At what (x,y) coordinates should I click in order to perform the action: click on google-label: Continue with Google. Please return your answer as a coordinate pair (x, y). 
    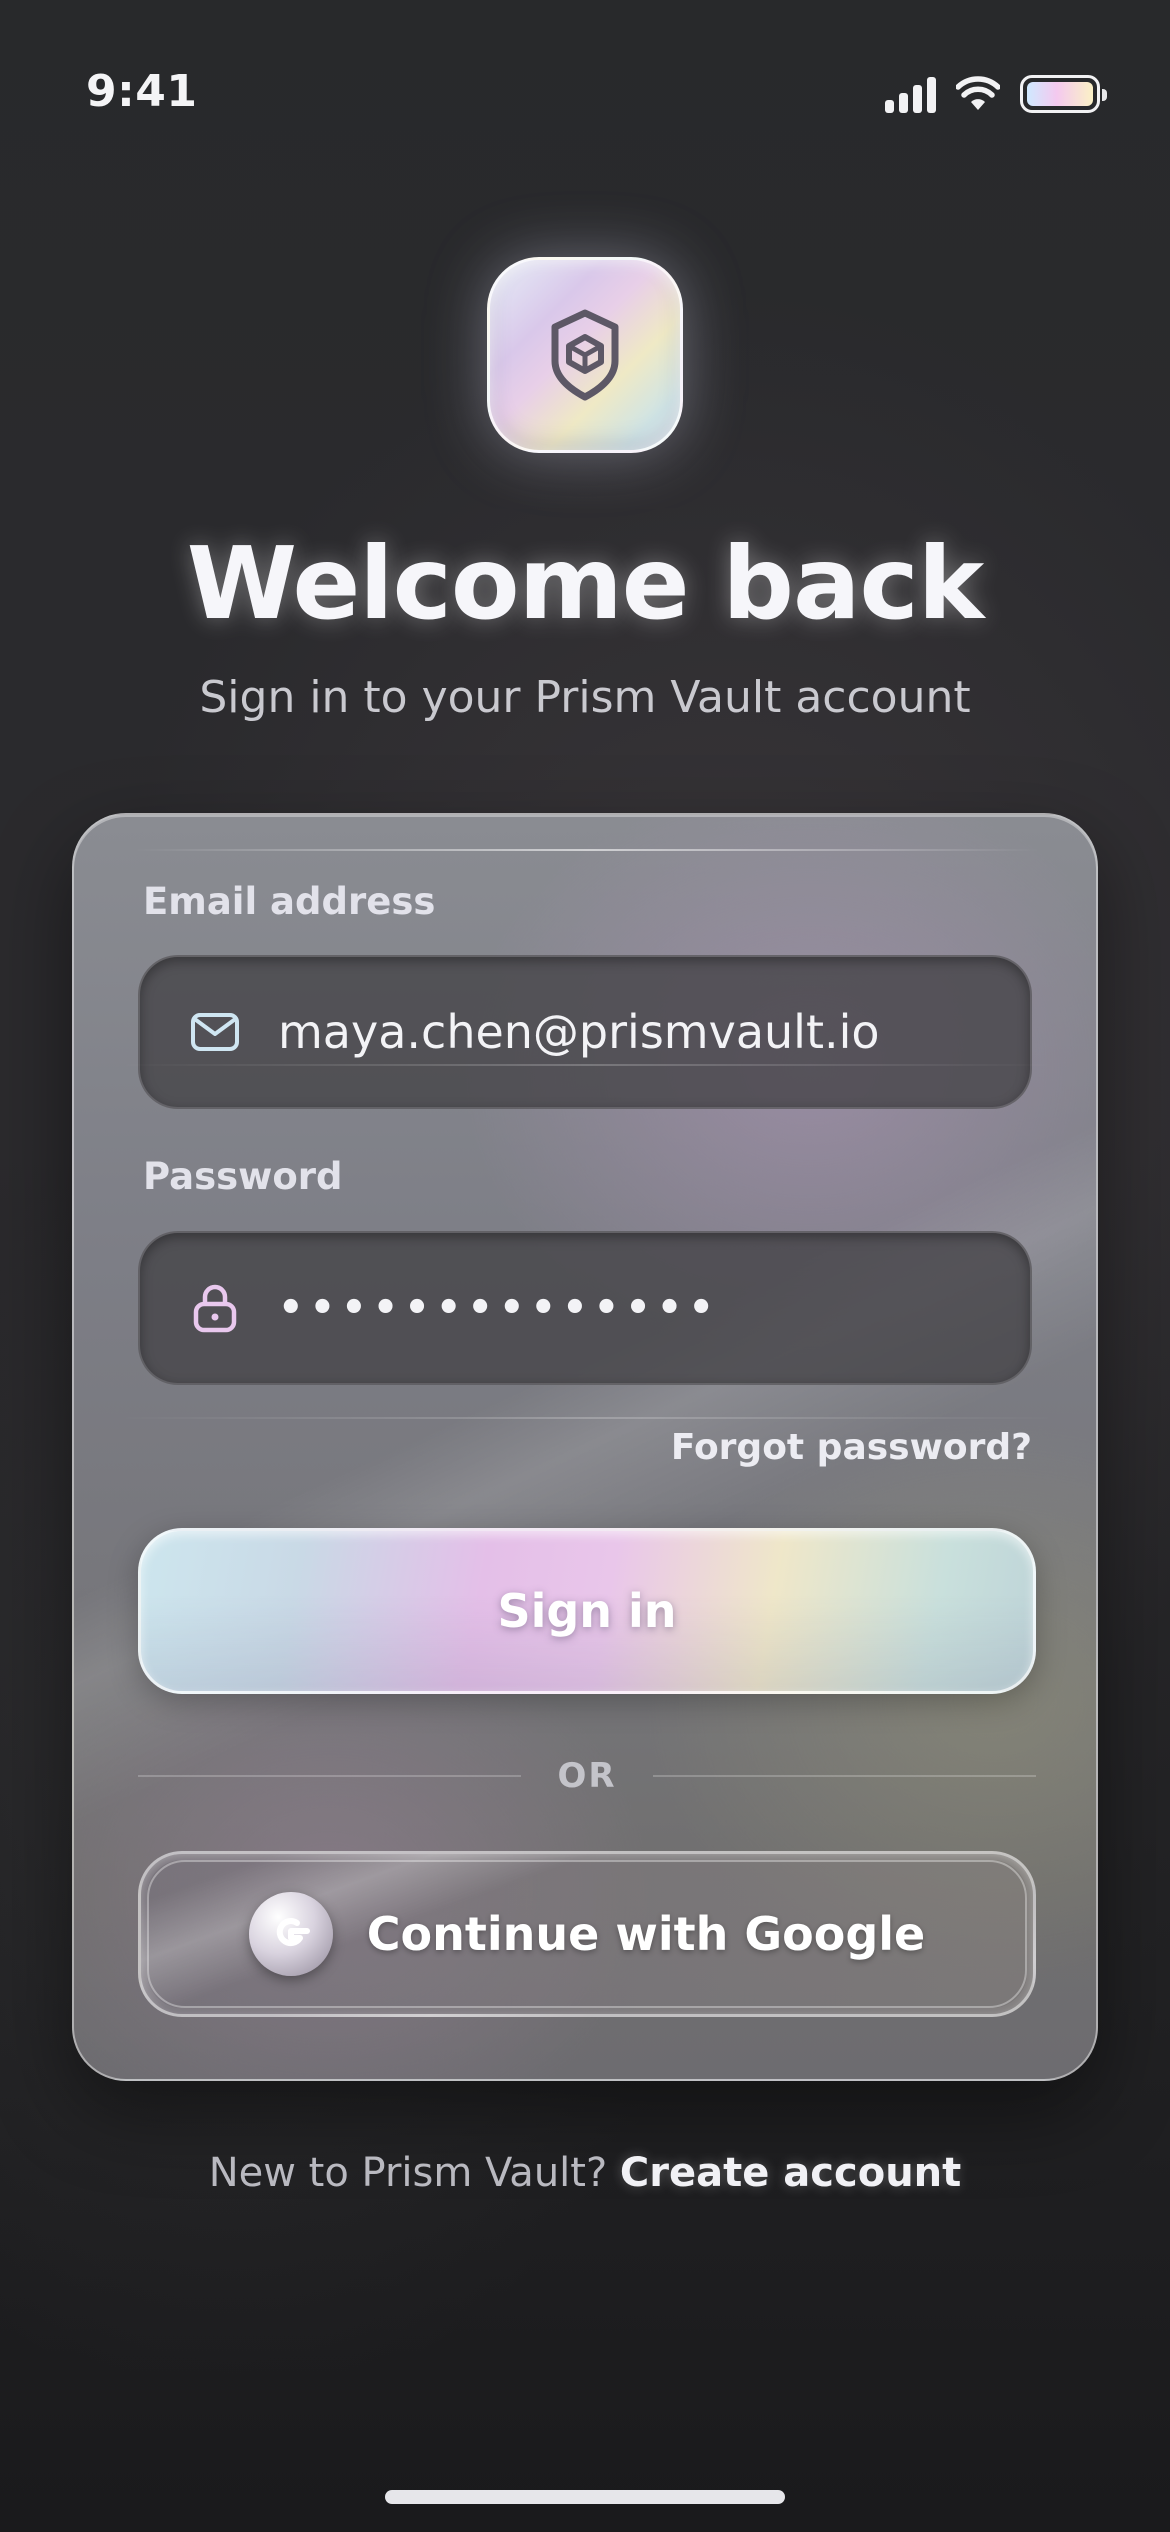
    Looking at the image, I should click on (646, 1934).